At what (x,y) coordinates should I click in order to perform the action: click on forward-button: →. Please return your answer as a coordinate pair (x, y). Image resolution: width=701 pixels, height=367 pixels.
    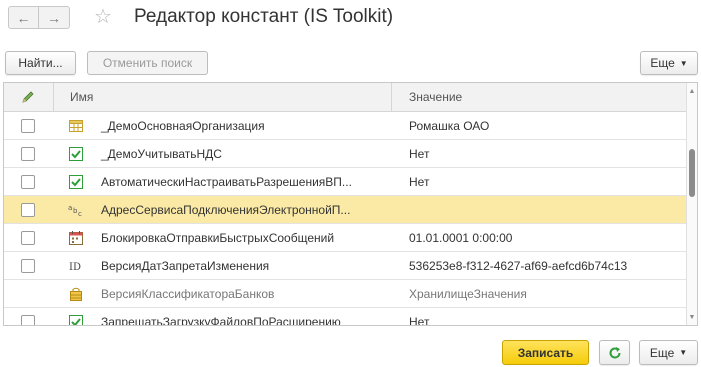
    Looking at the image, I should click on (54, 17).